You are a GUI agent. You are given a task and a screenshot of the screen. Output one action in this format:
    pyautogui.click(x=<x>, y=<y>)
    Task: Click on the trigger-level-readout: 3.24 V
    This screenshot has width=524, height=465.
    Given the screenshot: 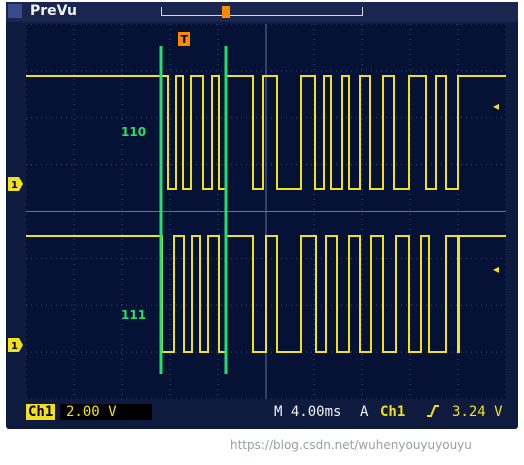 What is the action you would take?
    pyautogui.click(x=477, y=412)
    